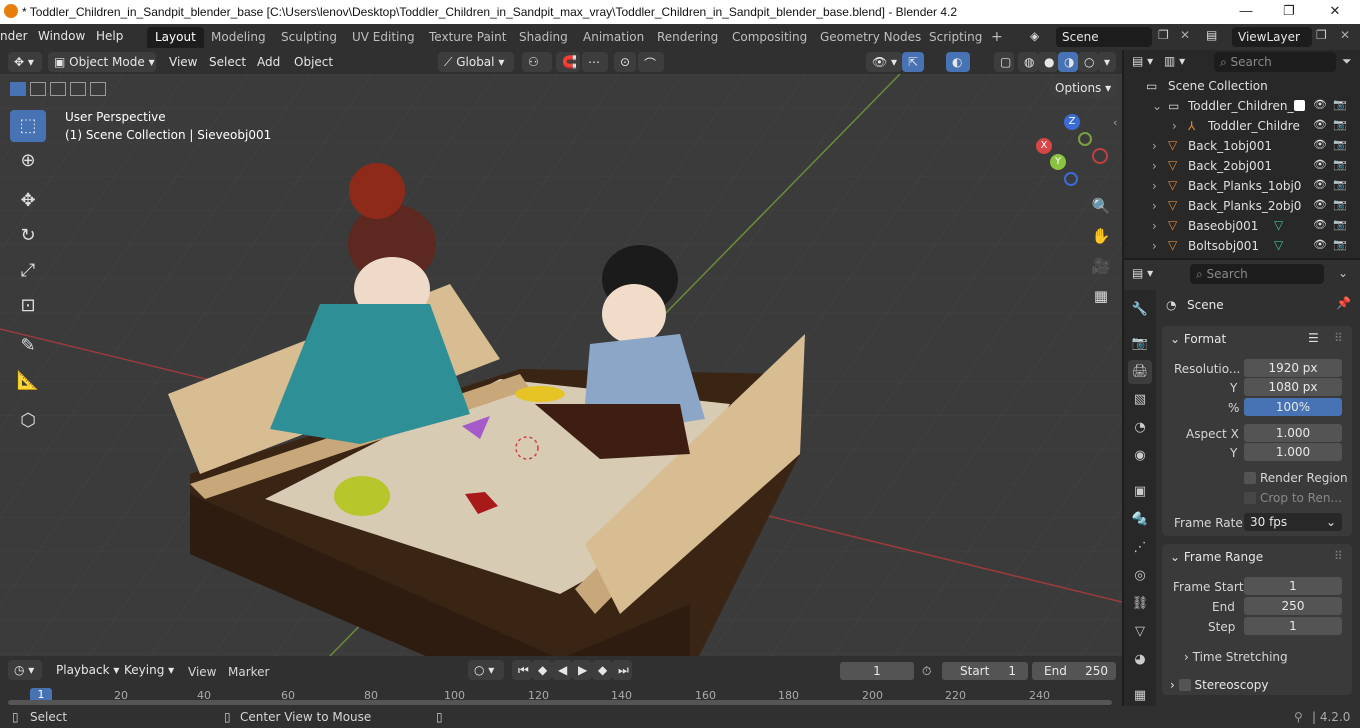  I want to click on output-tab-icon: 🖨, so click(1140, 372).